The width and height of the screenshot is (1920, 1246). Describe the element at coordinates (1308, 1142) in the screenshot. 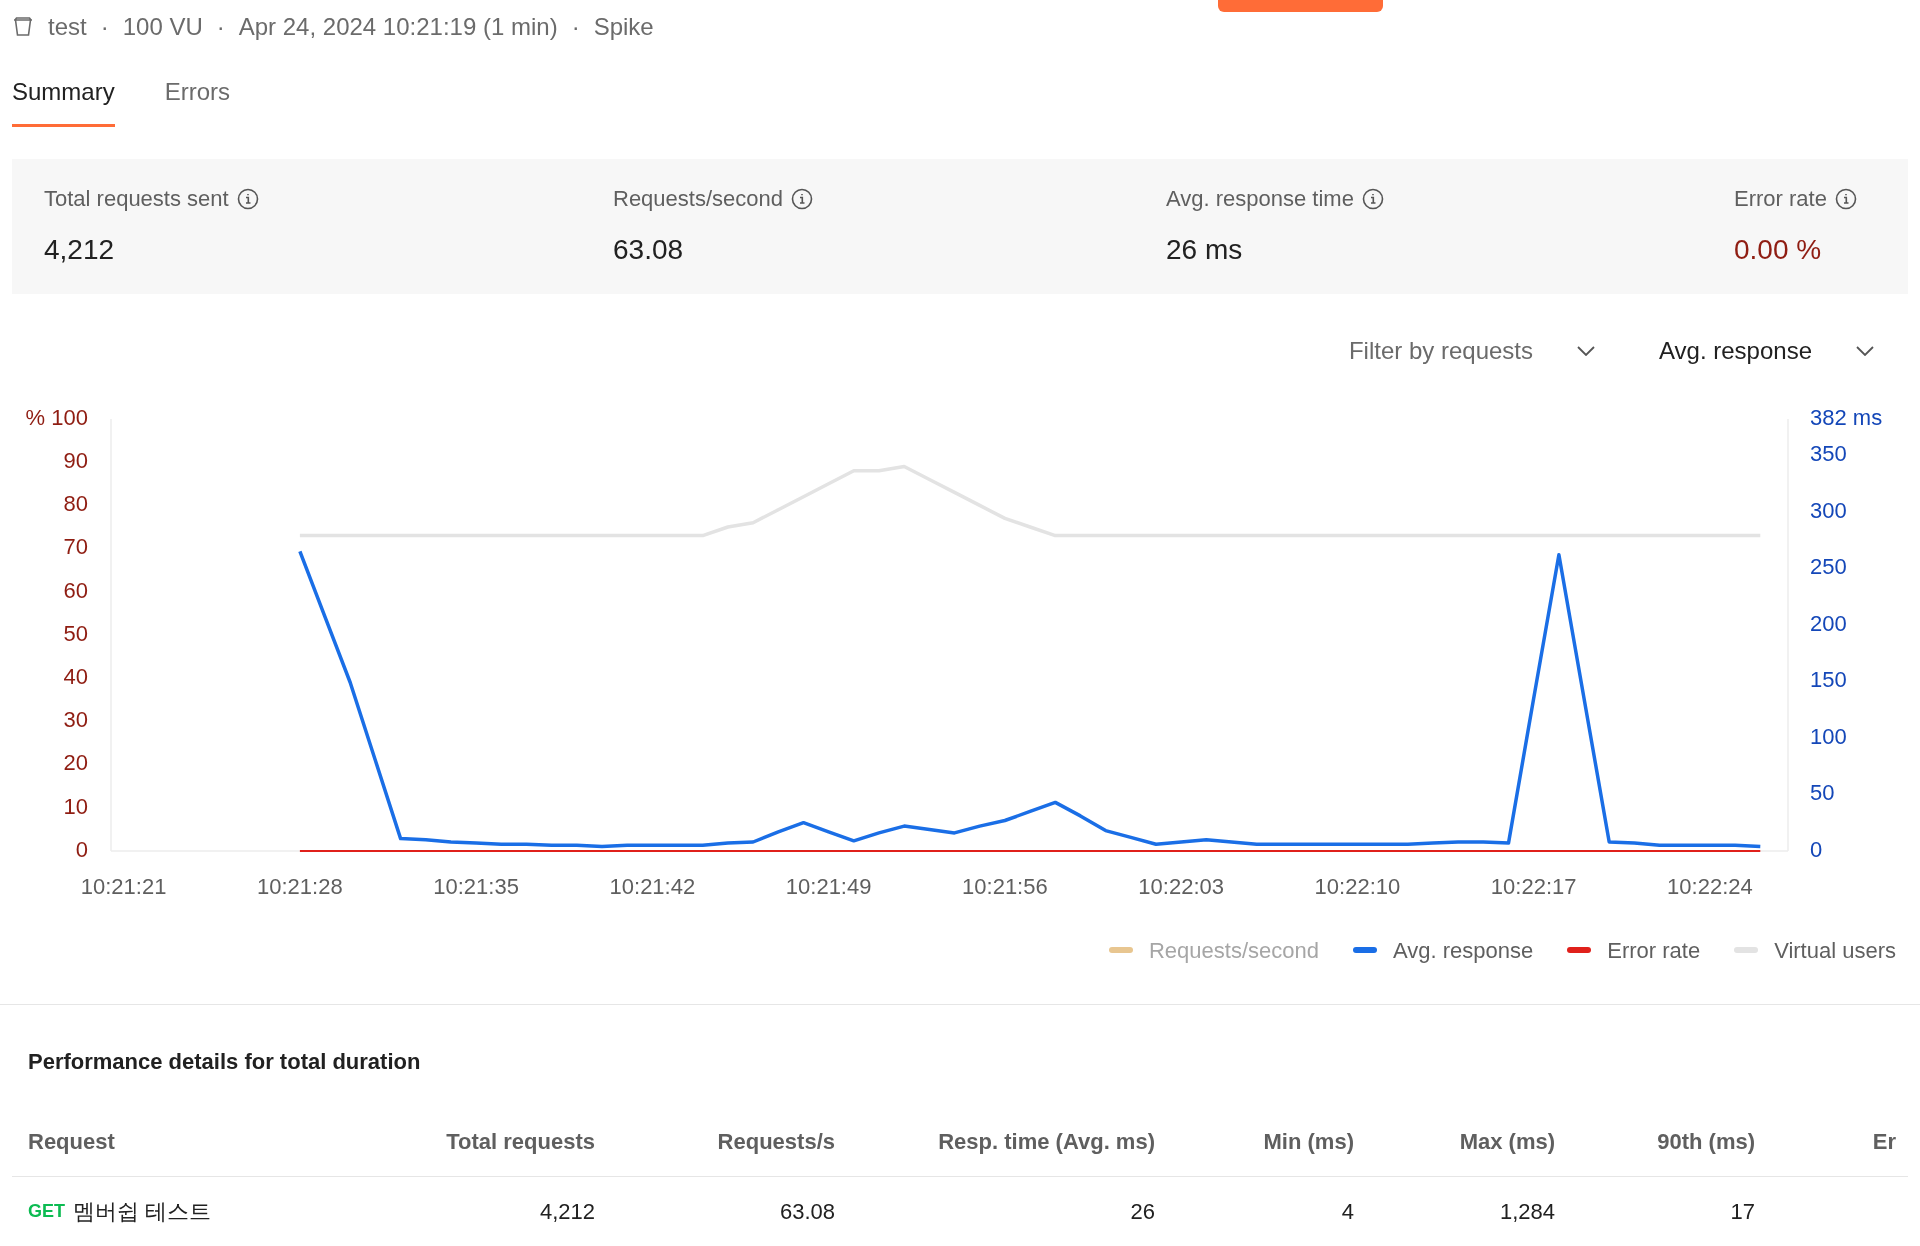

I see `column-header: Min (ms)` at that location.